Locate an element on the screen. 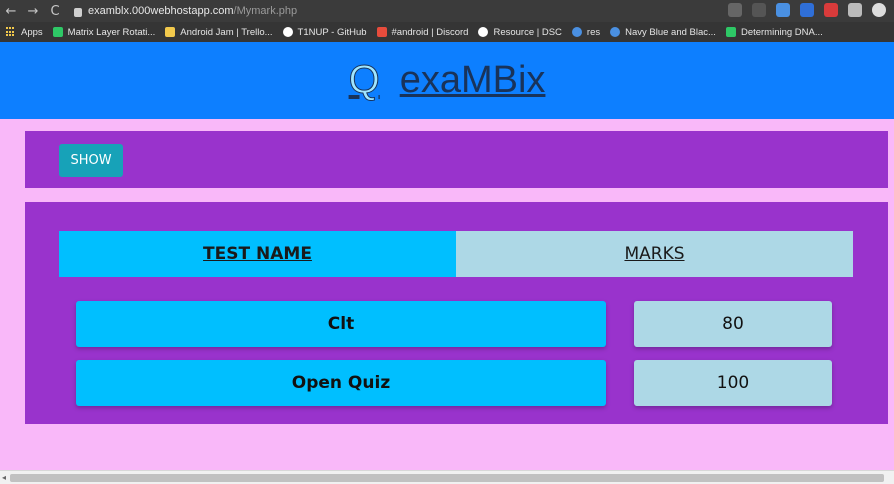 The image size is (894, 484). table-row-test-name: Clt is located at coordinates (341, 324).